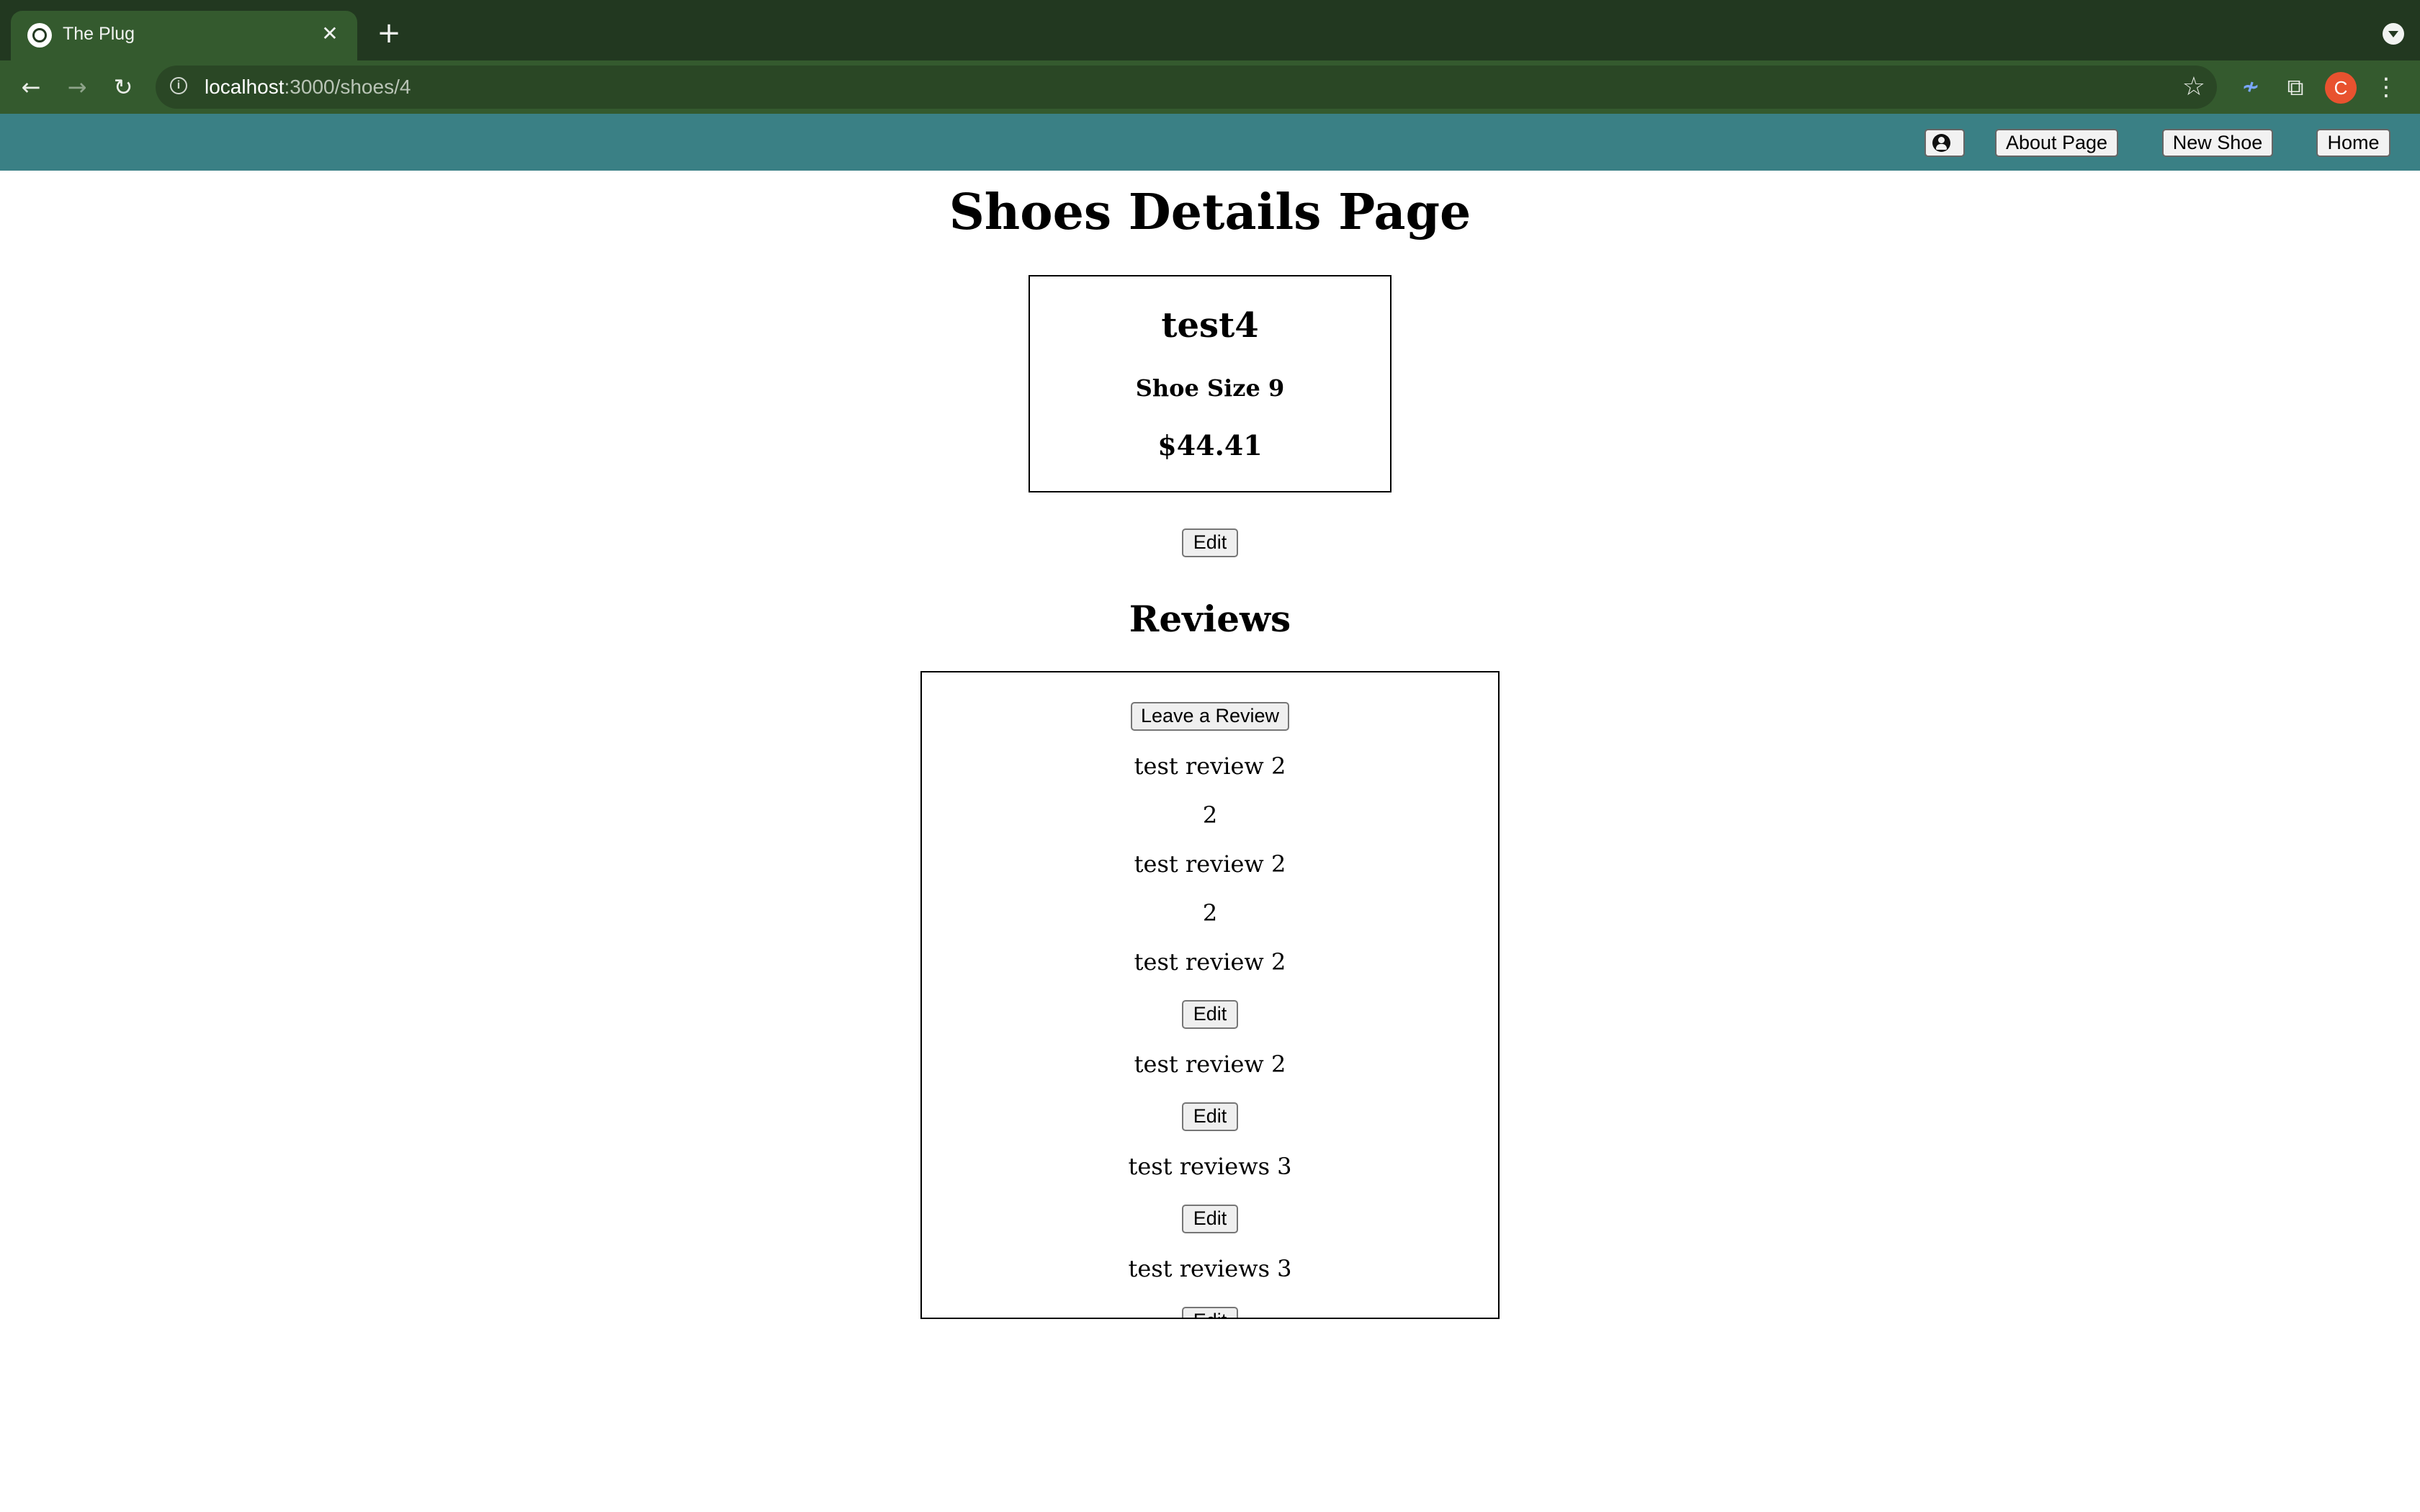 The width and height of the screenshot is (2420, 1512). What do you see at coordinates (1186, 87) in the screenshot?
I see `address-bar: i localhost:3000/shoes/4 ☆` at bounding box center [1186, 87].